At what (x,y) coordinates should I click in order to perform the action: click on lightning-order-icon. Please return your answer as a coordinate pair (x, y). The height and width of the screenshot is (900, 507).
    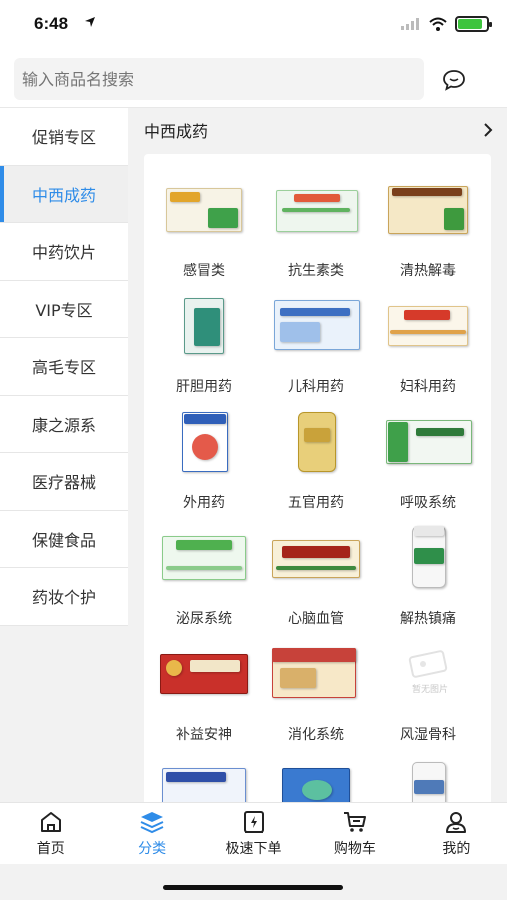
    Looking at the image, I should click on (253, 822).